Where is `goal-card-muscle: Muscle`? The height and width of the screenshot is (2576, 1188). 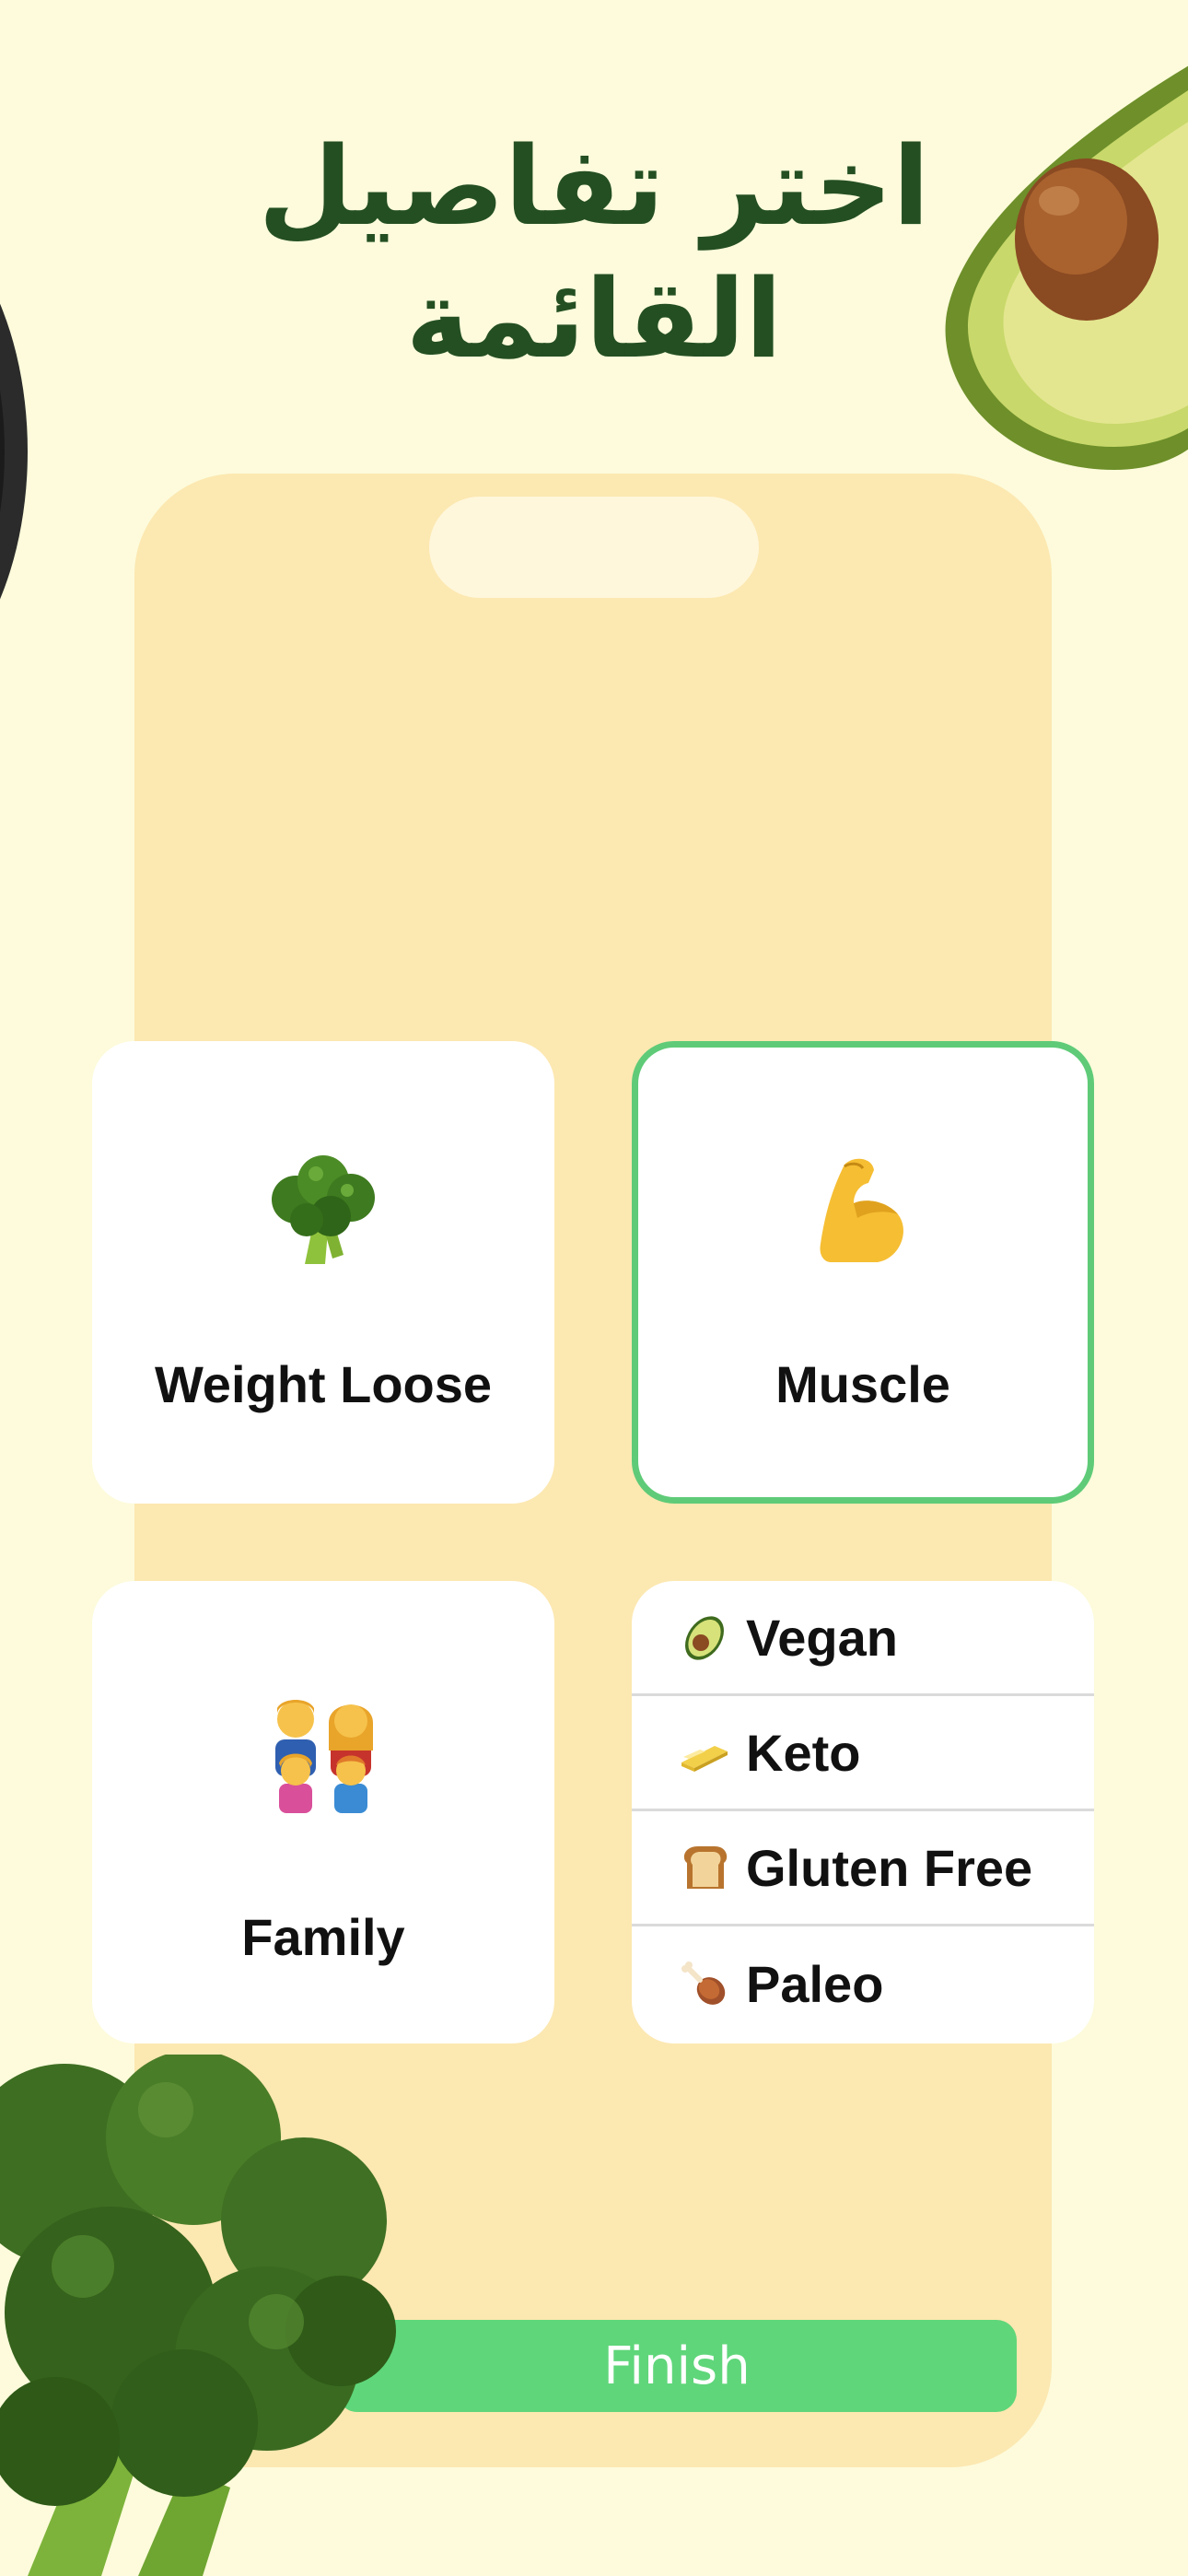 goal-card-muscle: Muscle is located at coordinates (863, 1272).